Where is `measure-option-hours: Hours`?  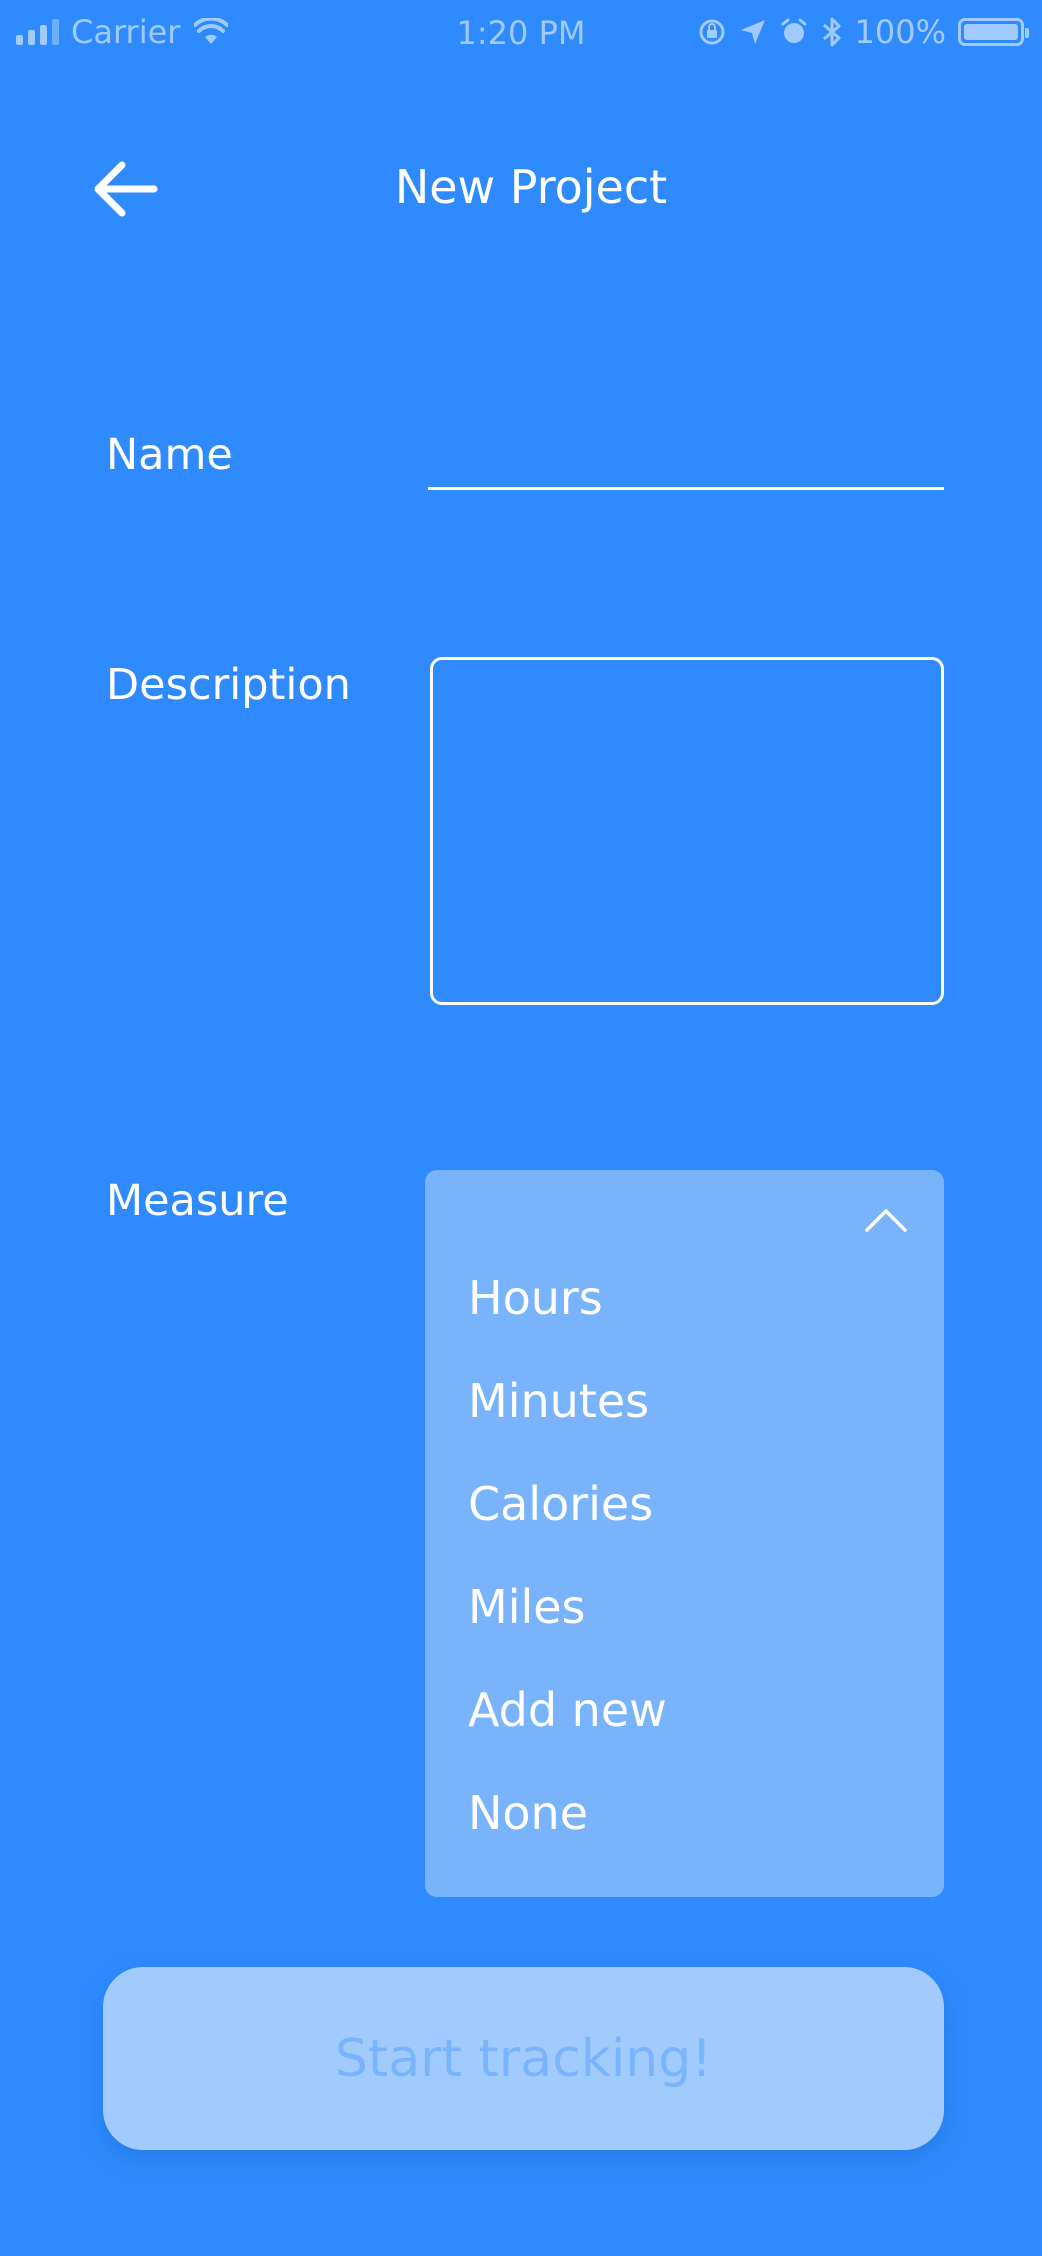
measure-option-hours: Hours is located at coordinates (567, 1321).